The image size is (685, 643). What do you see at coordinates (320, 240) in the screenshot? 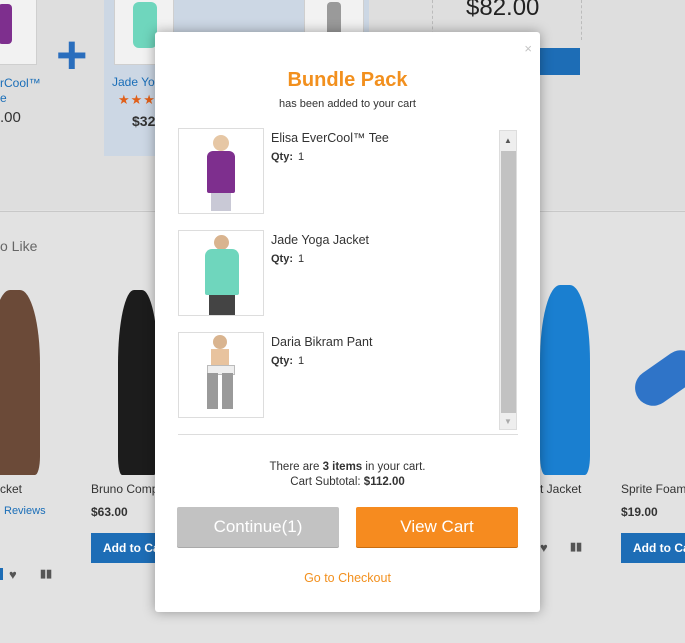
I see `item-name: Jade Yoga Jacket` at bounding box center [320, 240].